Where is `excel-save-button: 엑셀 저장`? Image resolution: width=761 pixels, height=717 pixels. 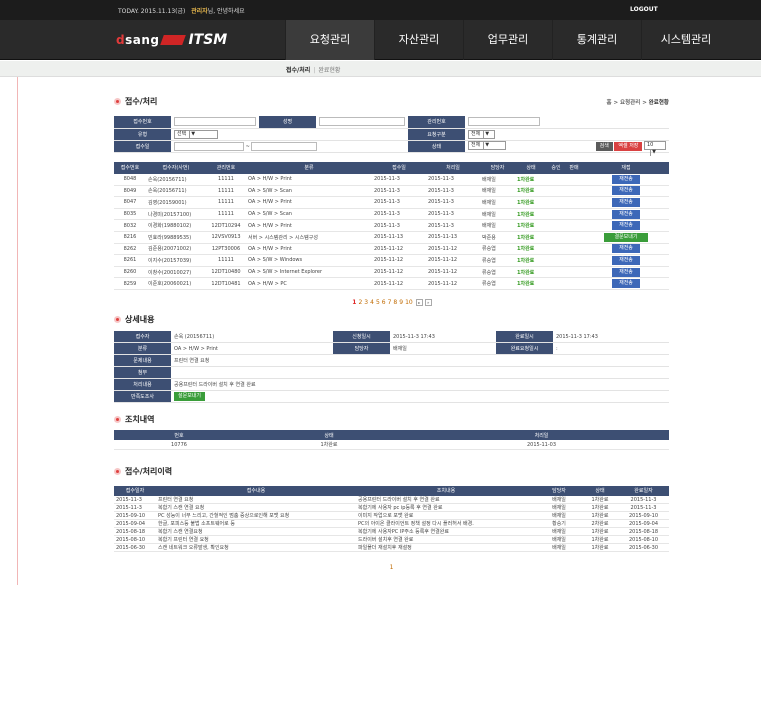
excel-save-button: 엑셀 저장 is located at coordinates (628, 146).